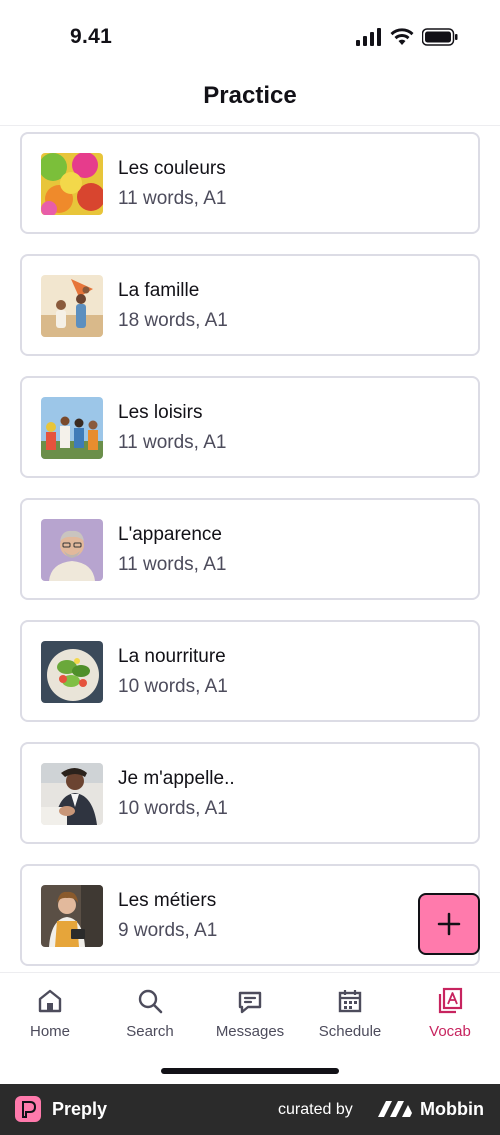 This screenshot has width=500, height=1135. Describe the element at coordinates (250, 1031) in the screenshot. I see `tab-label: Messages` at that location.